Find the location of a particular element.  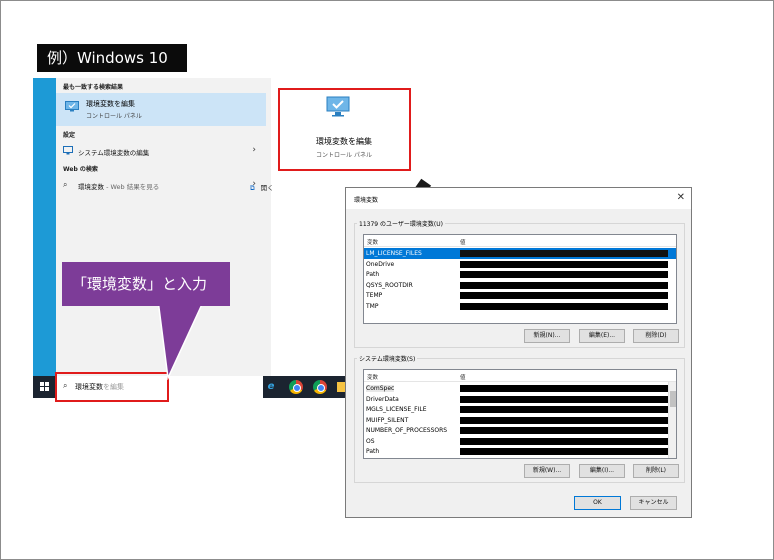

list-item: ComSpec is located at coordinates (520, 388).